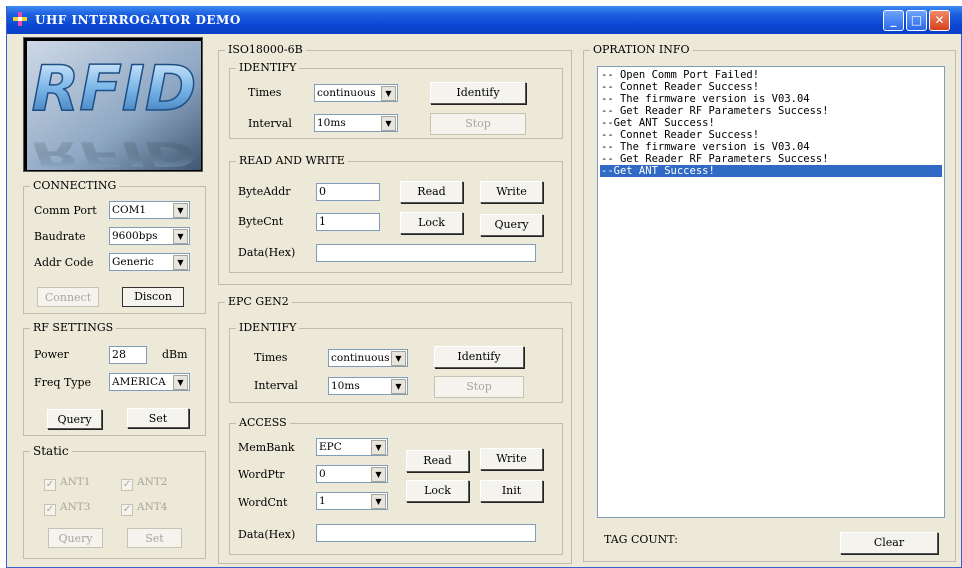  What do you see at coordinates (268, 68) in the screenshot?
I see `iso-identify-legend: IDENTIFY` at bounding box center [268, 68].